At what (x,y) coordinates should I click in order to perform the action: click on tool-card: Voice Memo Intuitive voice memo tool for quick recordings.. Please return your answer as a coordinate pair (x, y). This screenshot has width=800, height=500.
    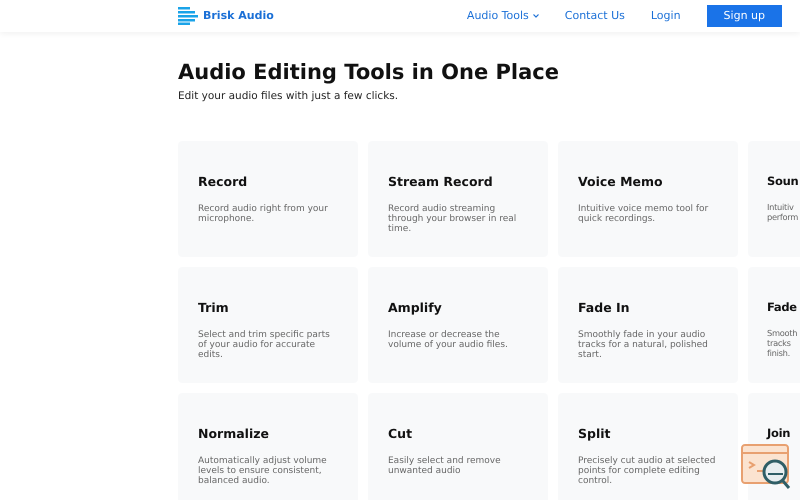
    Looking at the image, I should click on (648, 198).